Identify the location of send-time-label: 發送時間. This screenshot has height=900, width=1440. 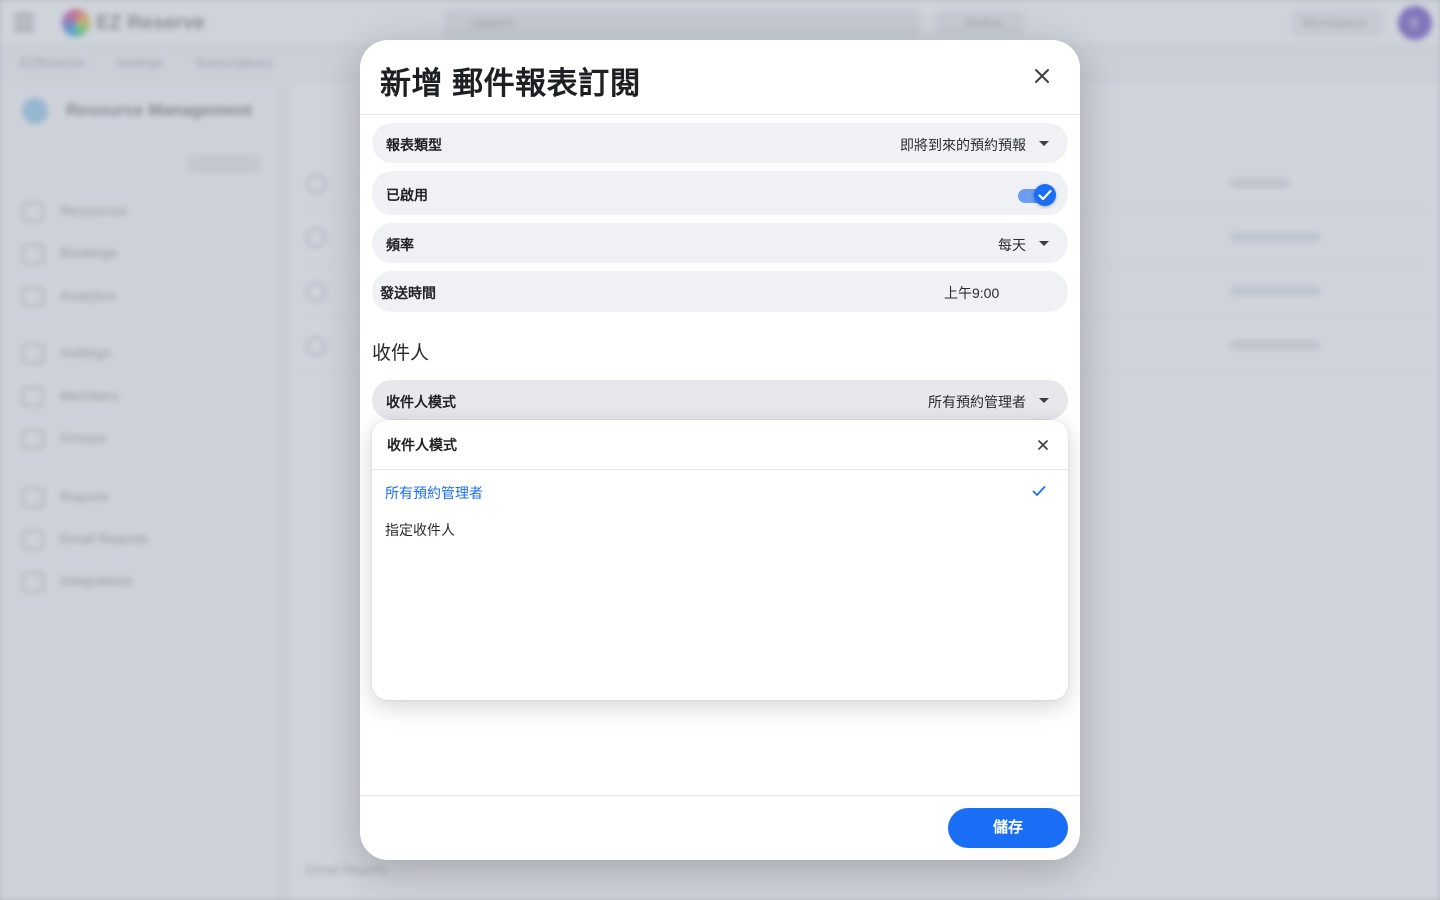
(408, 293).